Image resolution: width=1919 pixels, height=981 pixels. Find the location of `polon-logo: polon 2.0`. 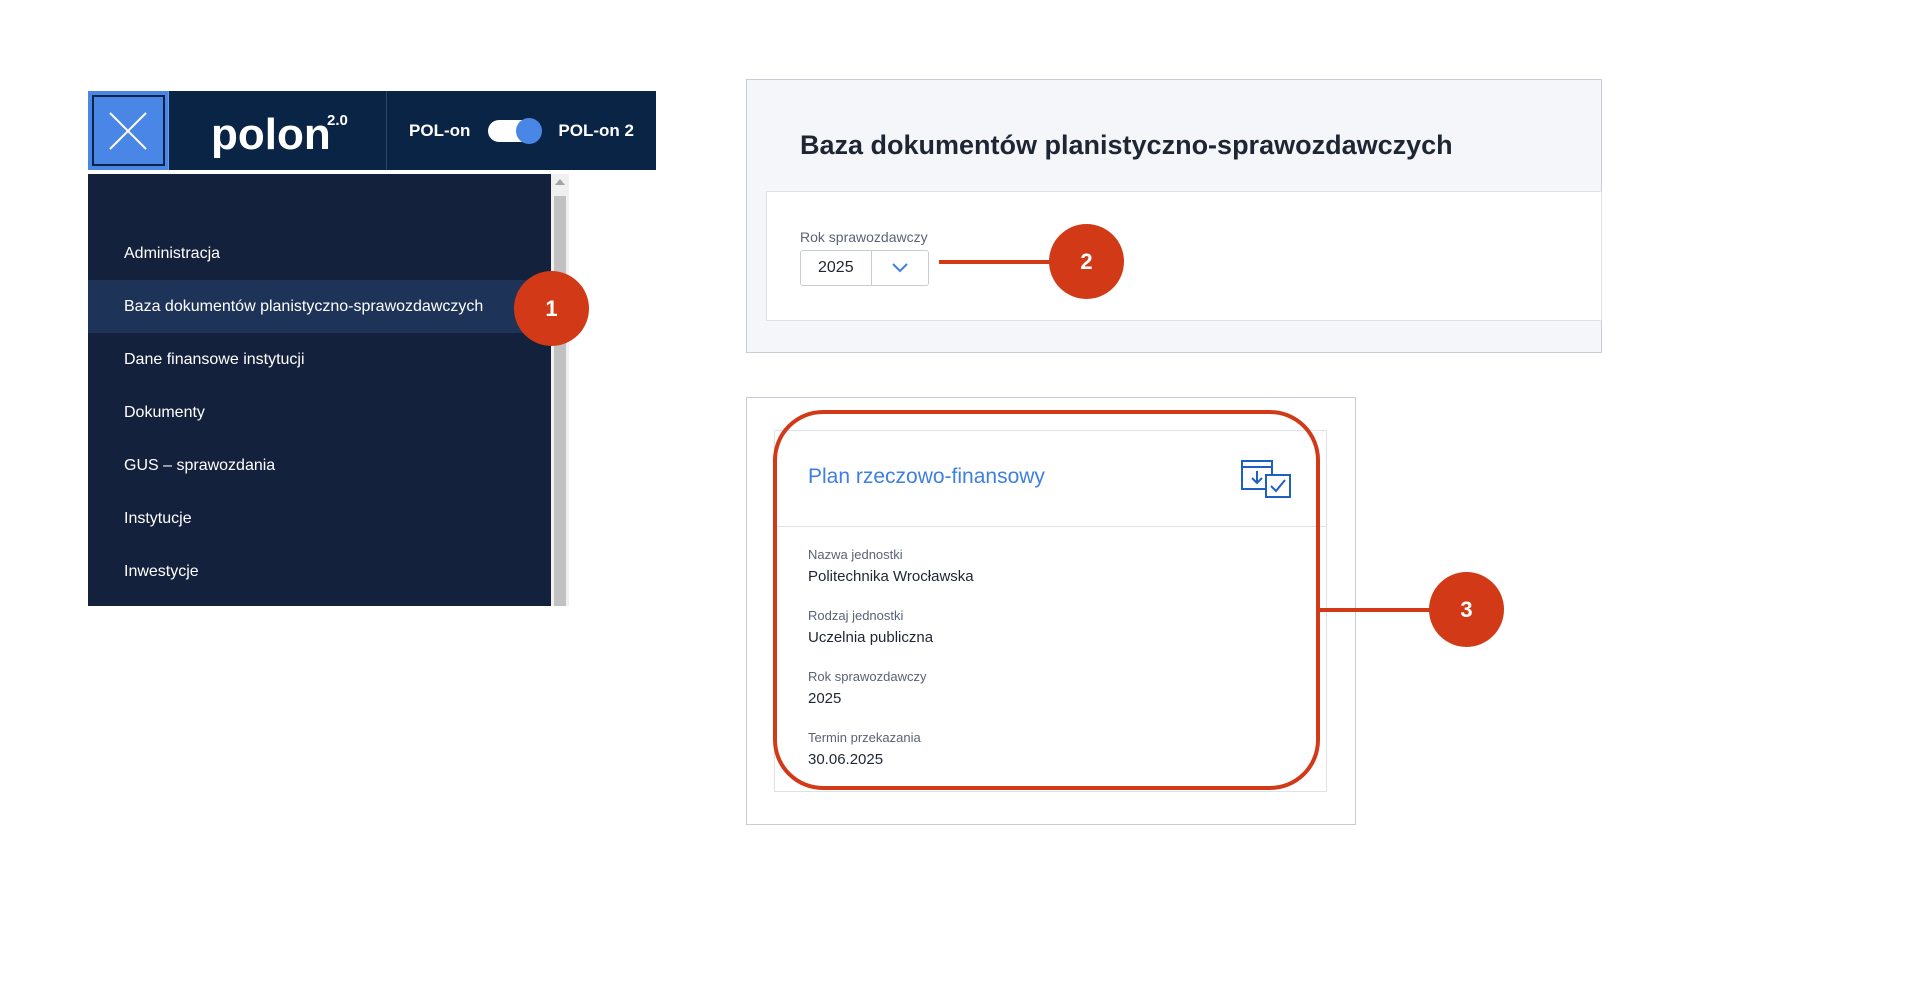

polon-logo: polon 2.0 is located at coordinates (279, 134).